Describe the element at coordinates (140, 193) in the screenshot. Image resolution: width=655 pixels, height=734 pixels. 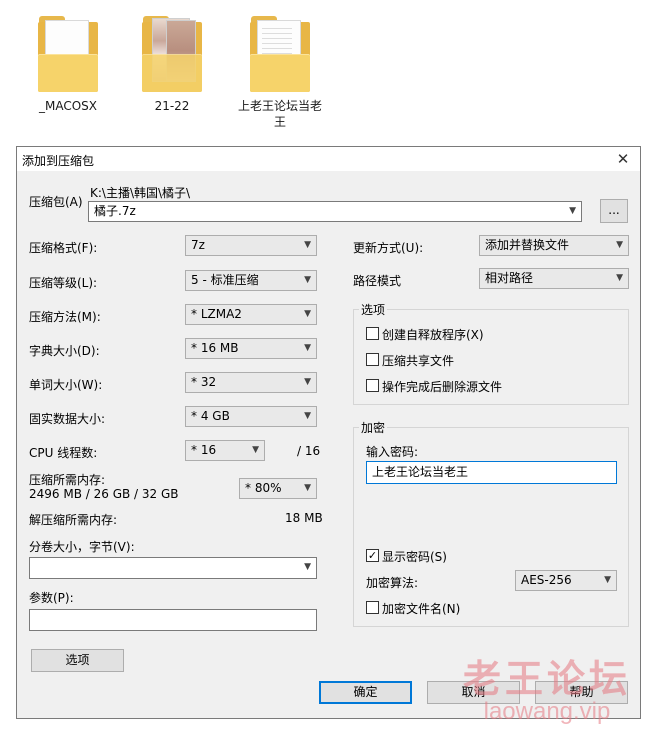
I see `archive-path: K:\主播\韩国\橘子\` at that location.